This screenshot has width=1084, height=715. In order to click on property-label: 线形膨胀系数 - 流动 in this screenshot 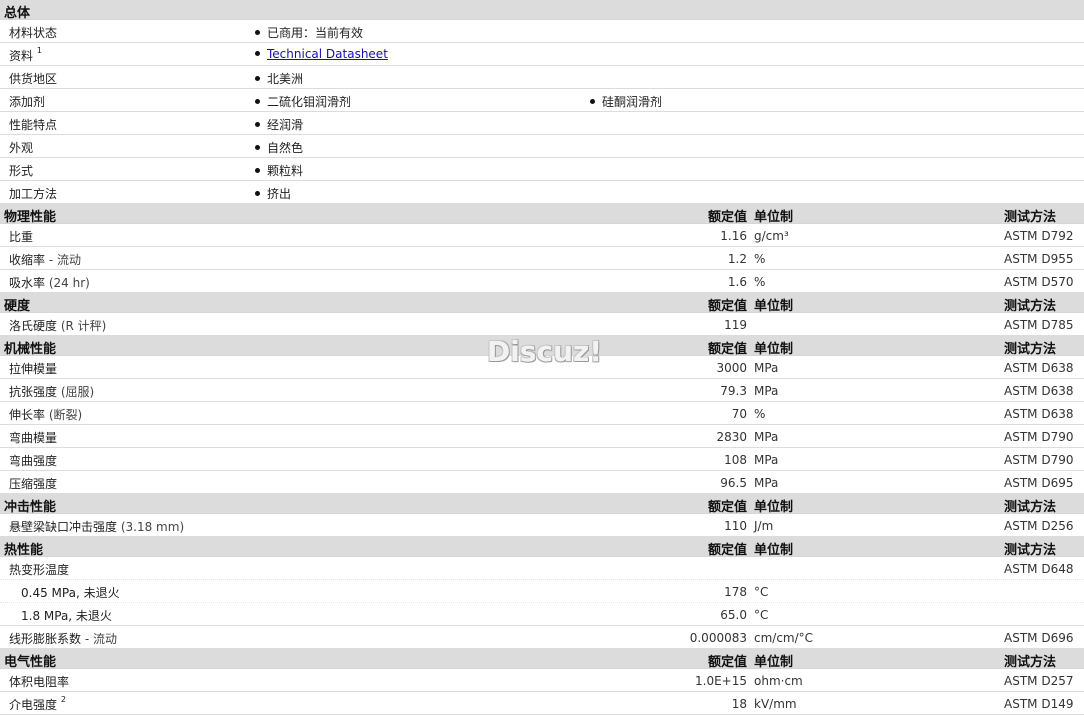, I will do `click(63, 638)`.